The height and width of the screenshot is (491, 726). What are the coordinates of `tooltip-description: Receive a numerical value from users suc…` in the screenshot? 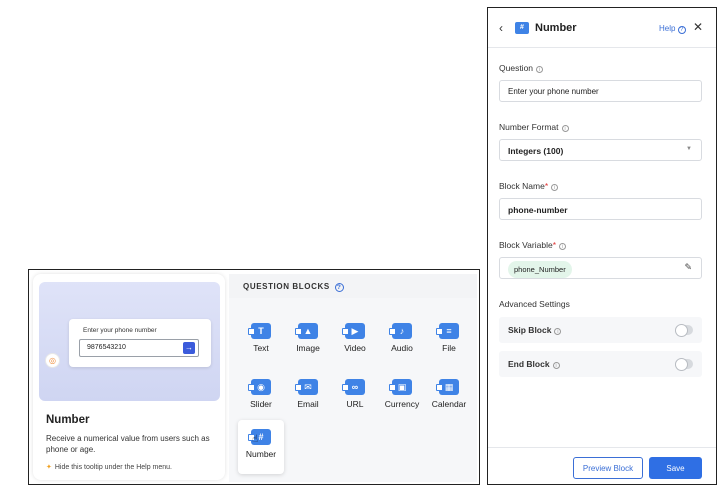 It's located at (128, 444).